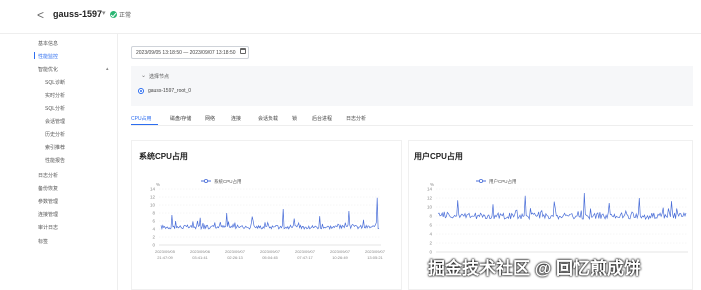 This screenshot has width=701, height=290. Describe the element at coordinates (143, 75) in the screenshot. I see `chevron-down-icon: ⌄` at that location.